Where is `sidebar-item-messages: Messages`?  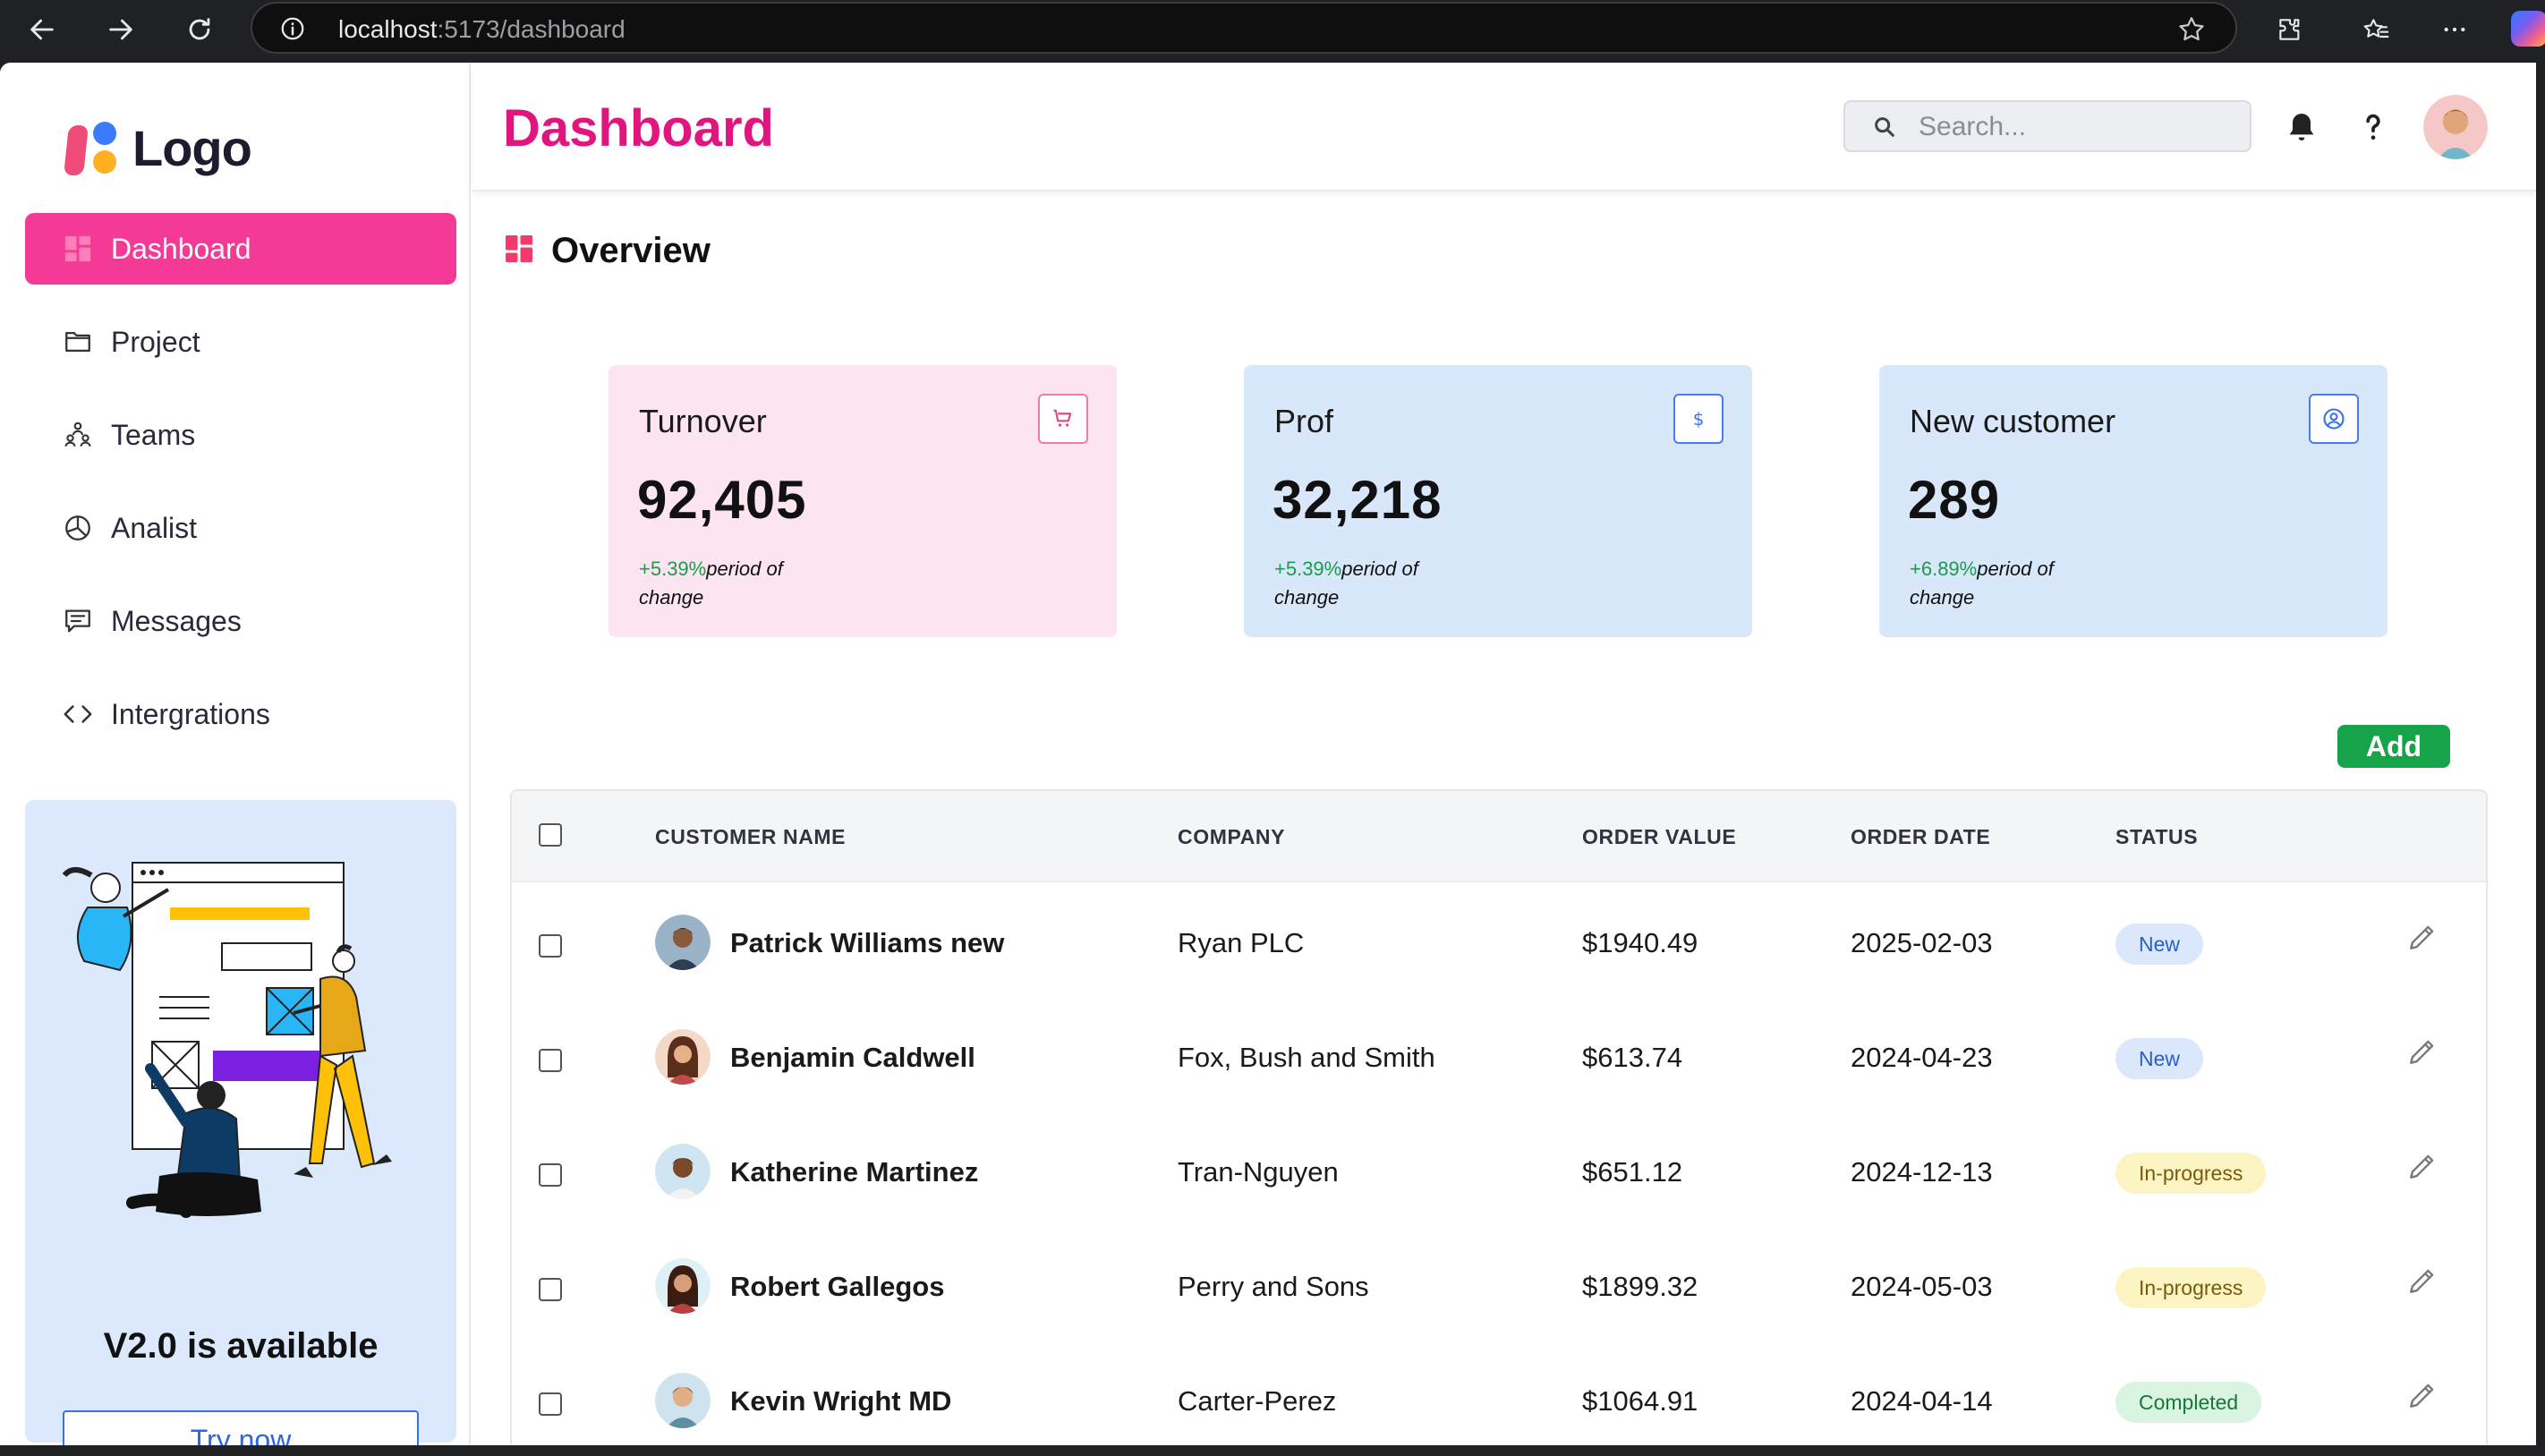 sidebar-item-messages: Messages is located at coordinates (240, 621).